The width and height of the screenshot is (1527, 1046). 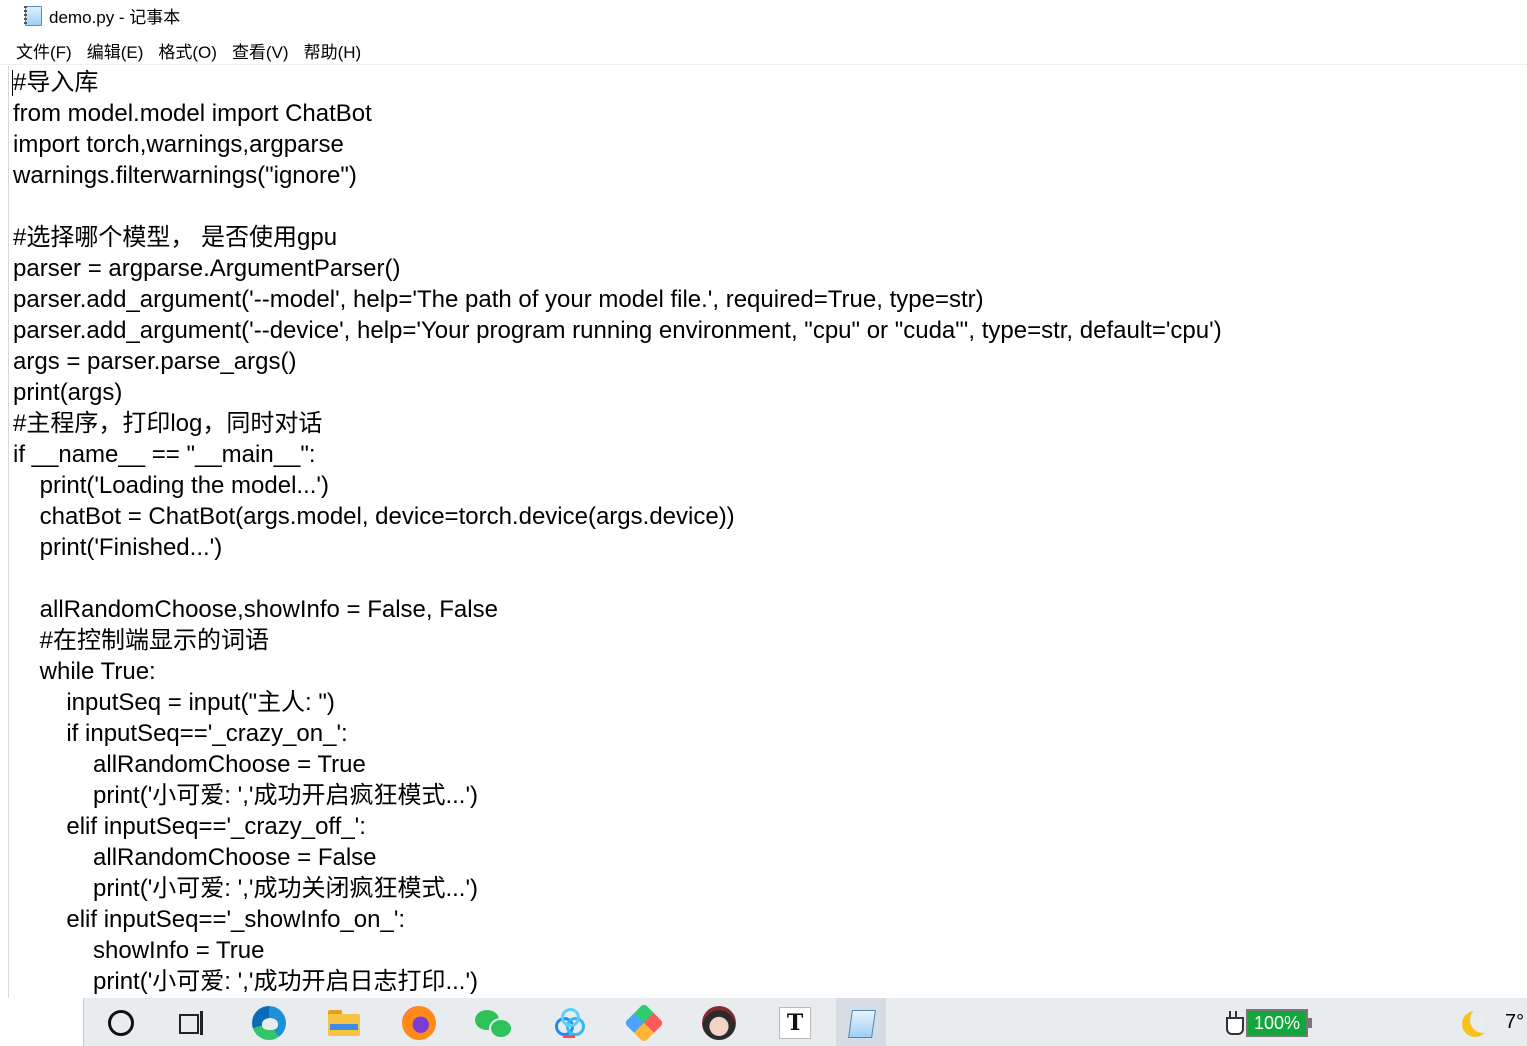 I want to click on git-diamond-icon, so click(x=644, y=1023).